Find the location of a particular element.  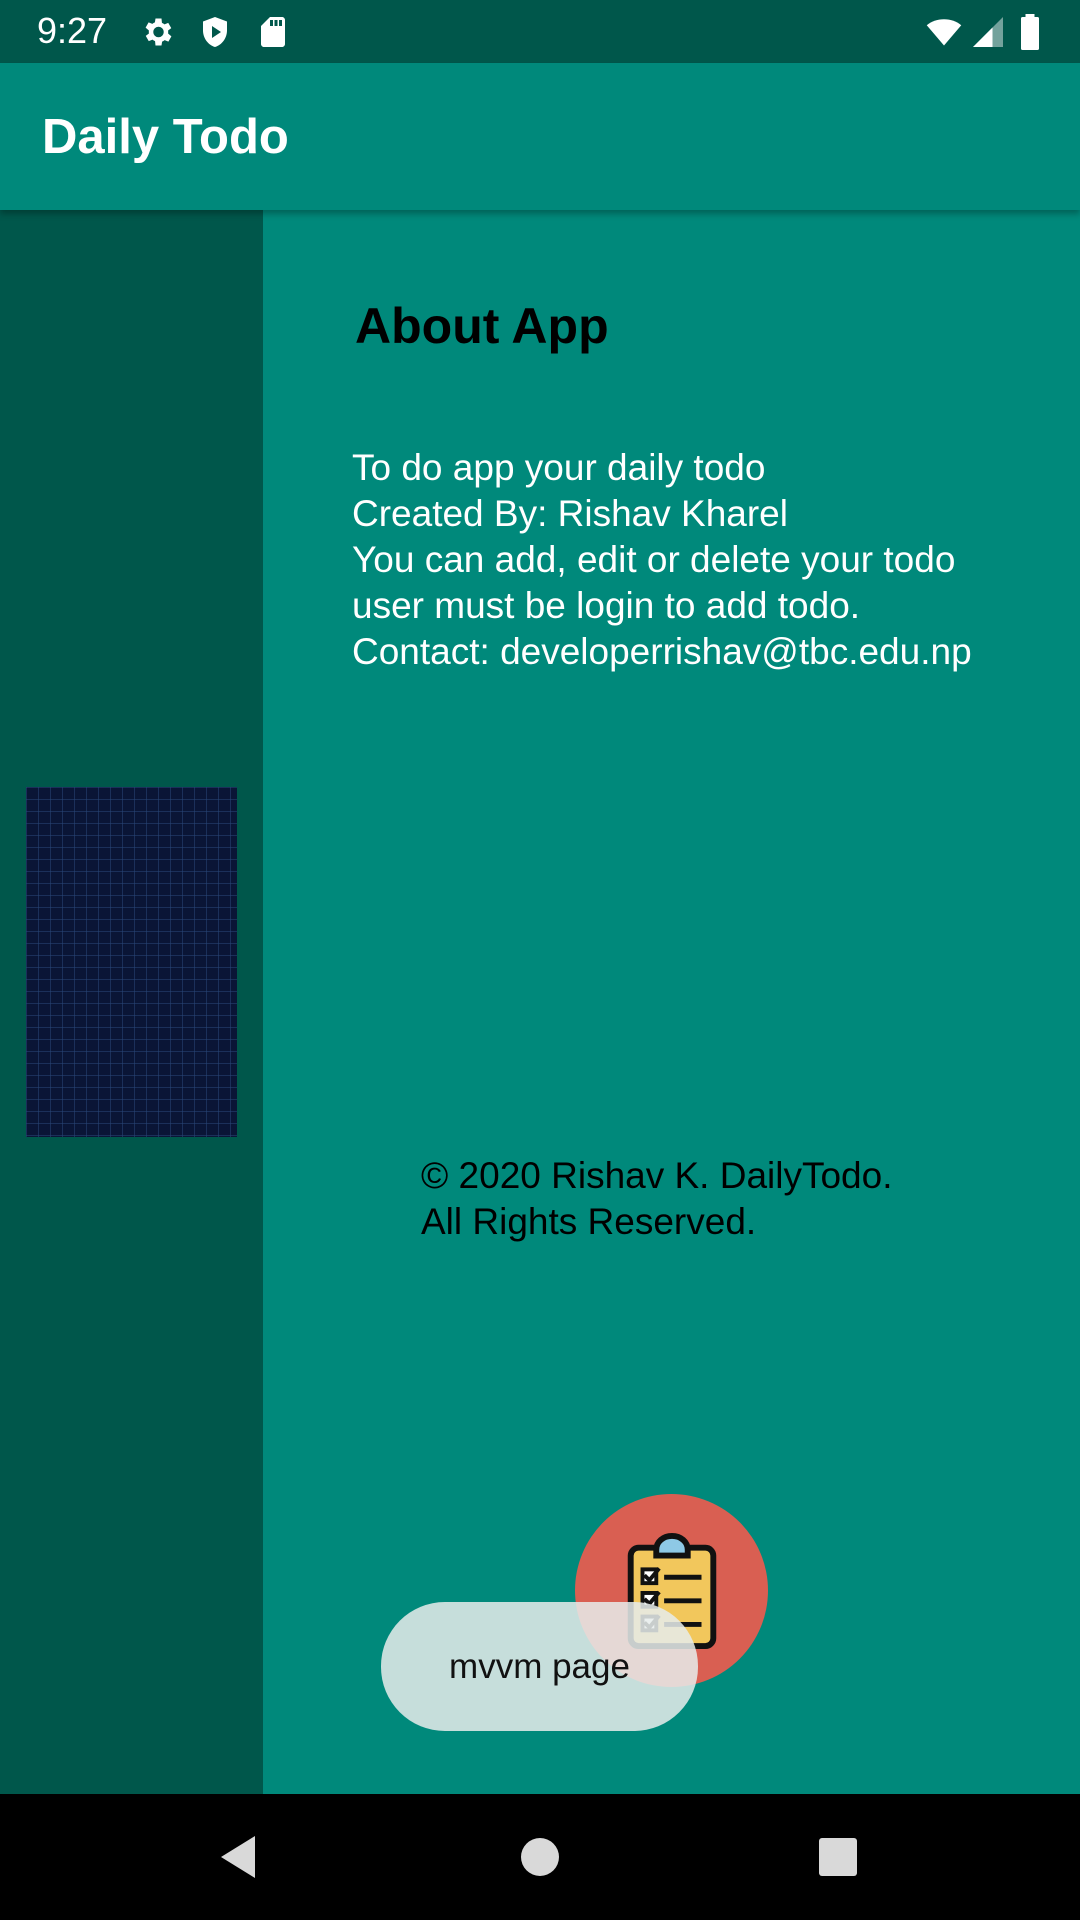

nav-bar is located at coordinates (540, 1857).